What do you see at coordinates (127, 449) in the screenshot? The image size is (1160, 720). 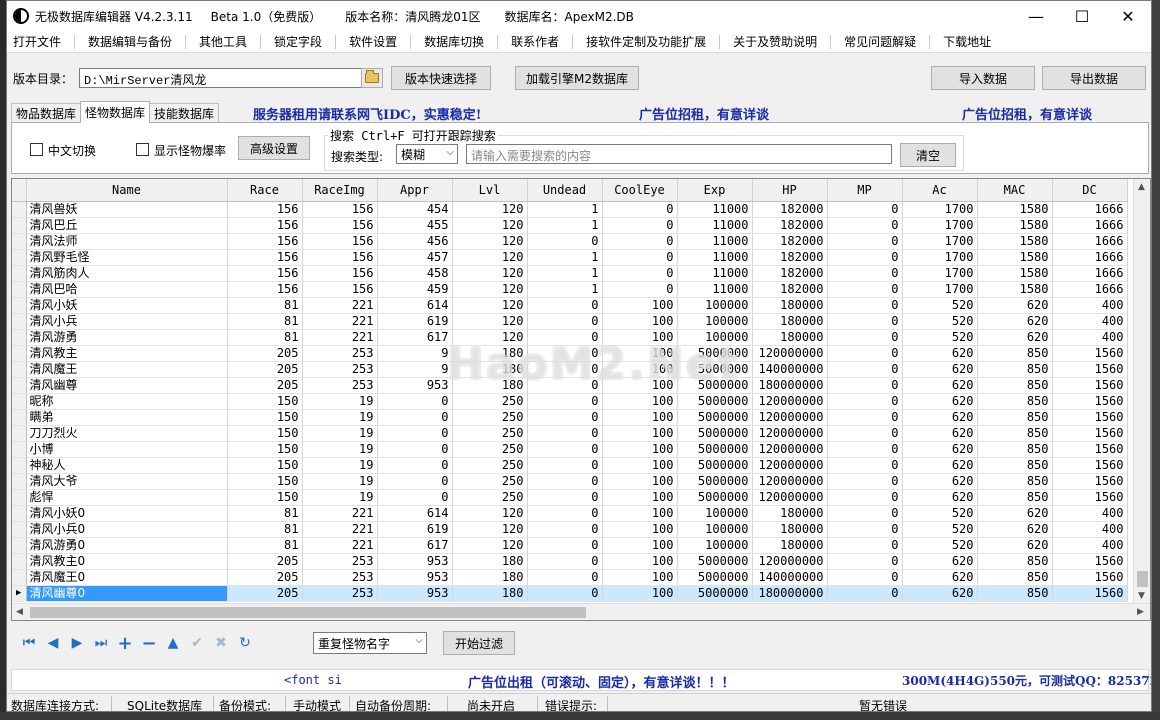 I see `table-cell: 小博` at bounding box center [127, 449].